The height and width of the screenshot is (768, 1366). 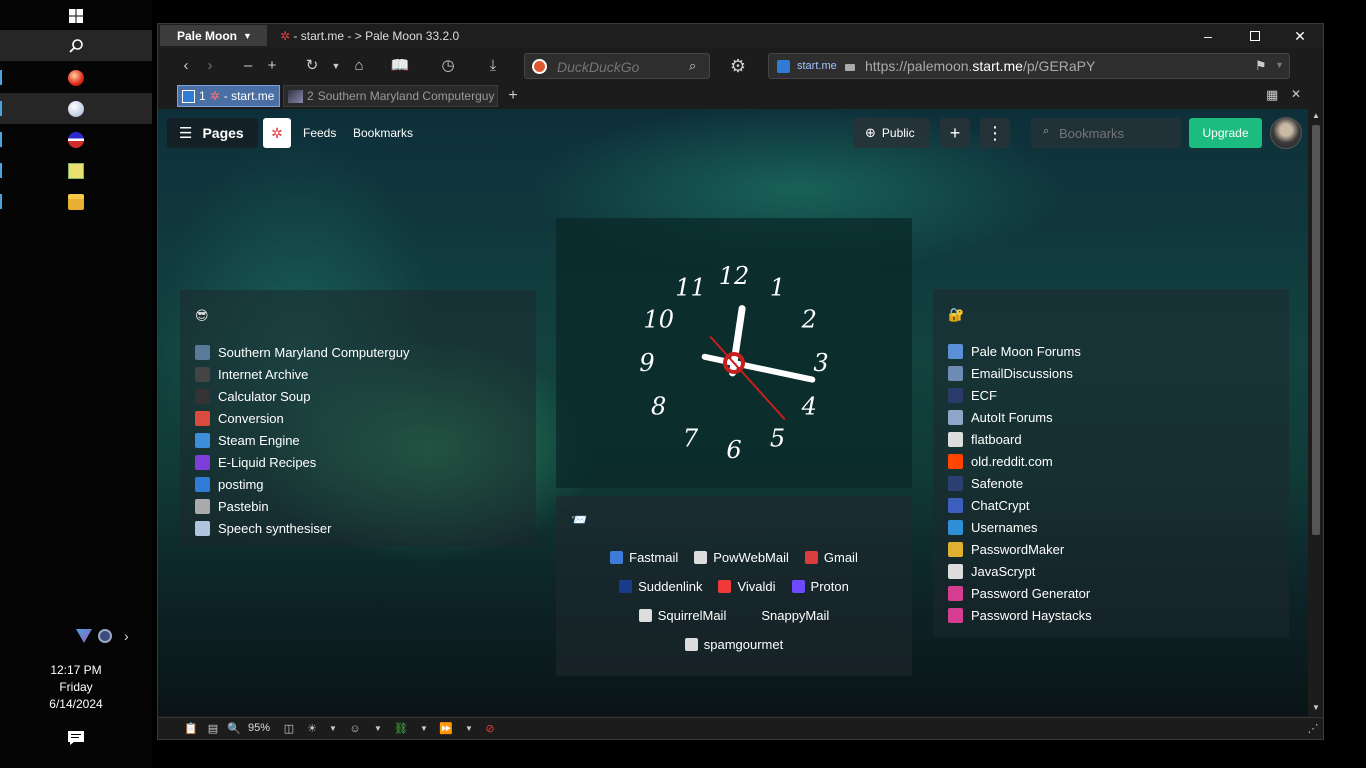 I want to click on notification-badge-icon: ⊘, so click(x=490, y=729).